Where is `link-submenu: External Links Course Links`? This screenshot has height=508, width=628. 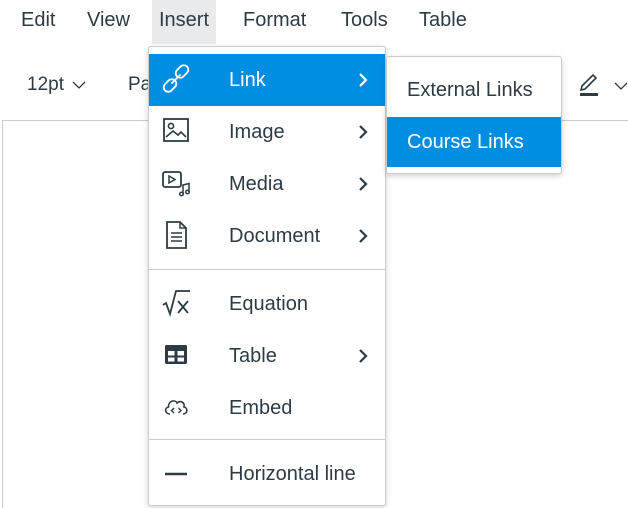
link-submenu: External Links Course Links is located at coordinates (474, 115).